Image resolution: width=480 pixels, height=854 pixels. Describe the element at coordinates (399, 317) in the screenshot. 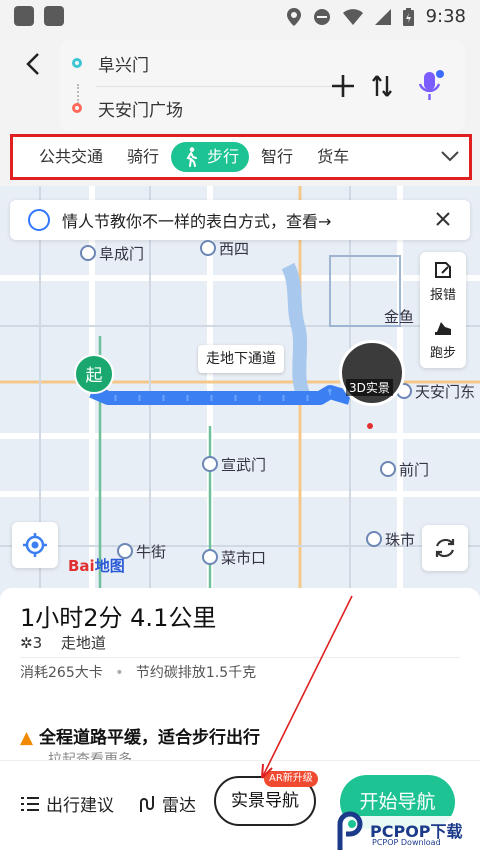

I see `map-label-jinyu: 金鱼` at that location.